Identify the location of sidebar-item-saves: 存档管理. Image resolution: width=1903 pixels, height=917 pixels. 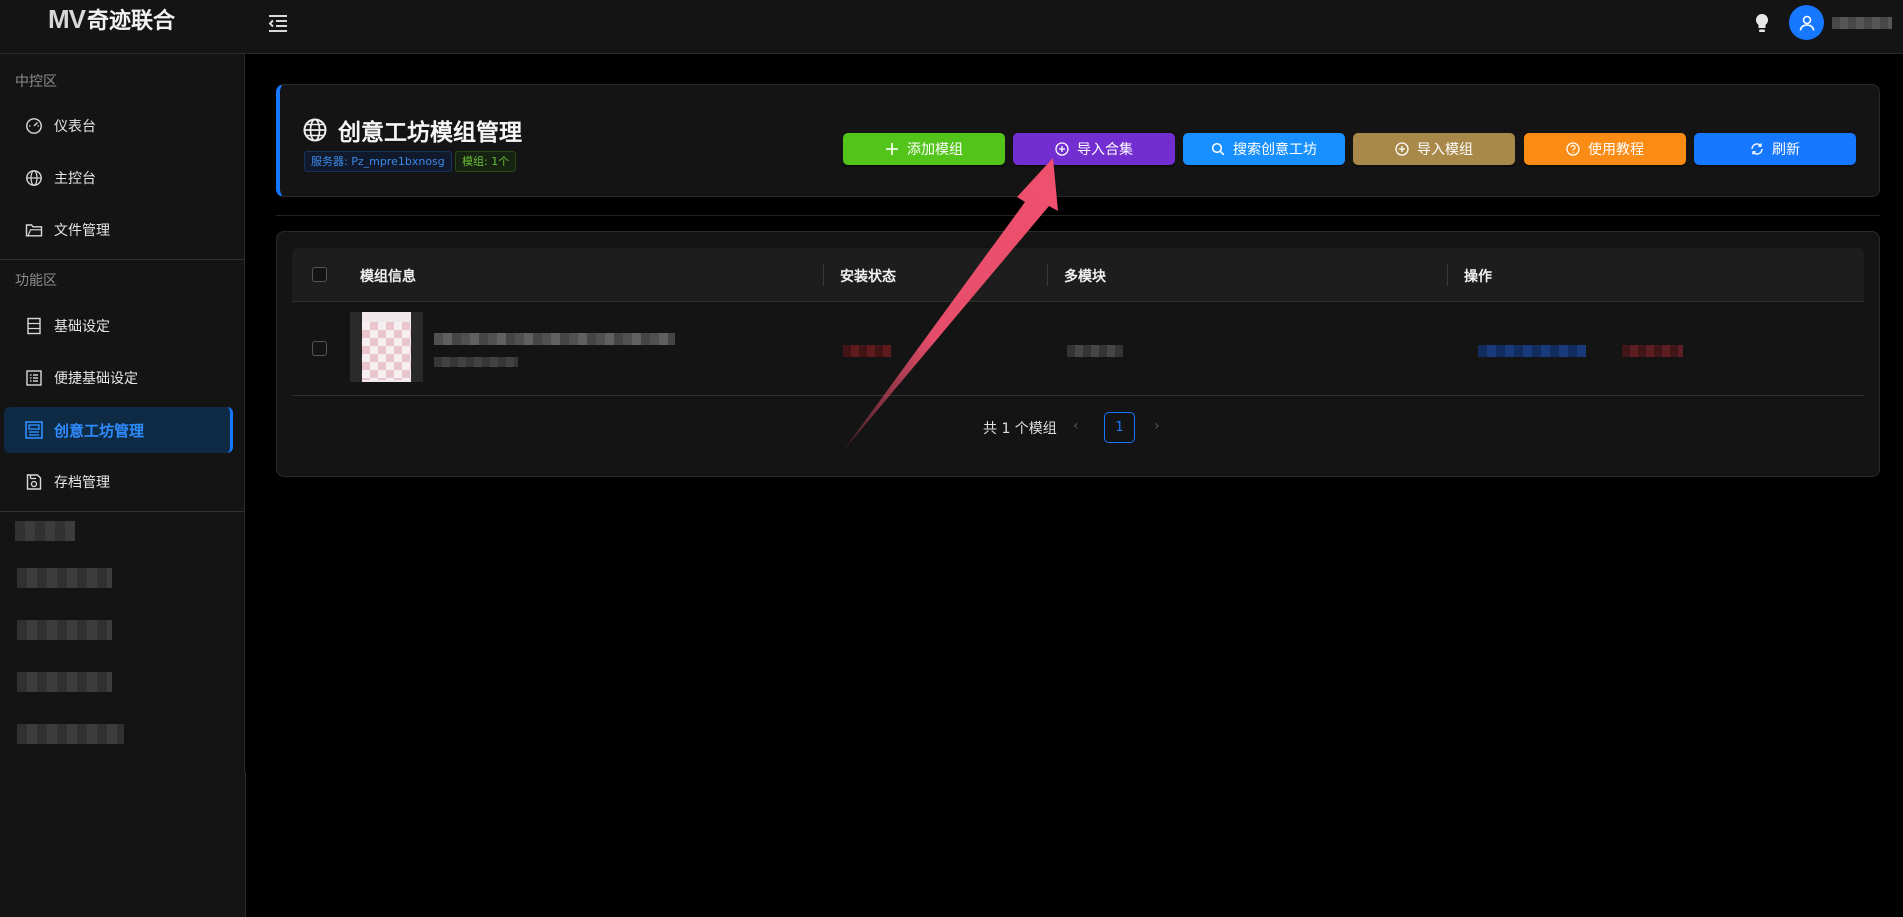
(118, 482).